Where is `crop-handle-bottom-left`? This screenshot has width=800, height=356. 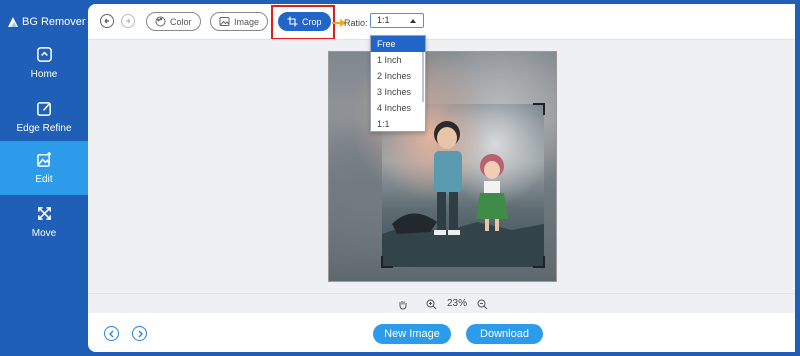
crop-handle-bottom-left is located at coordinates (387, 262).